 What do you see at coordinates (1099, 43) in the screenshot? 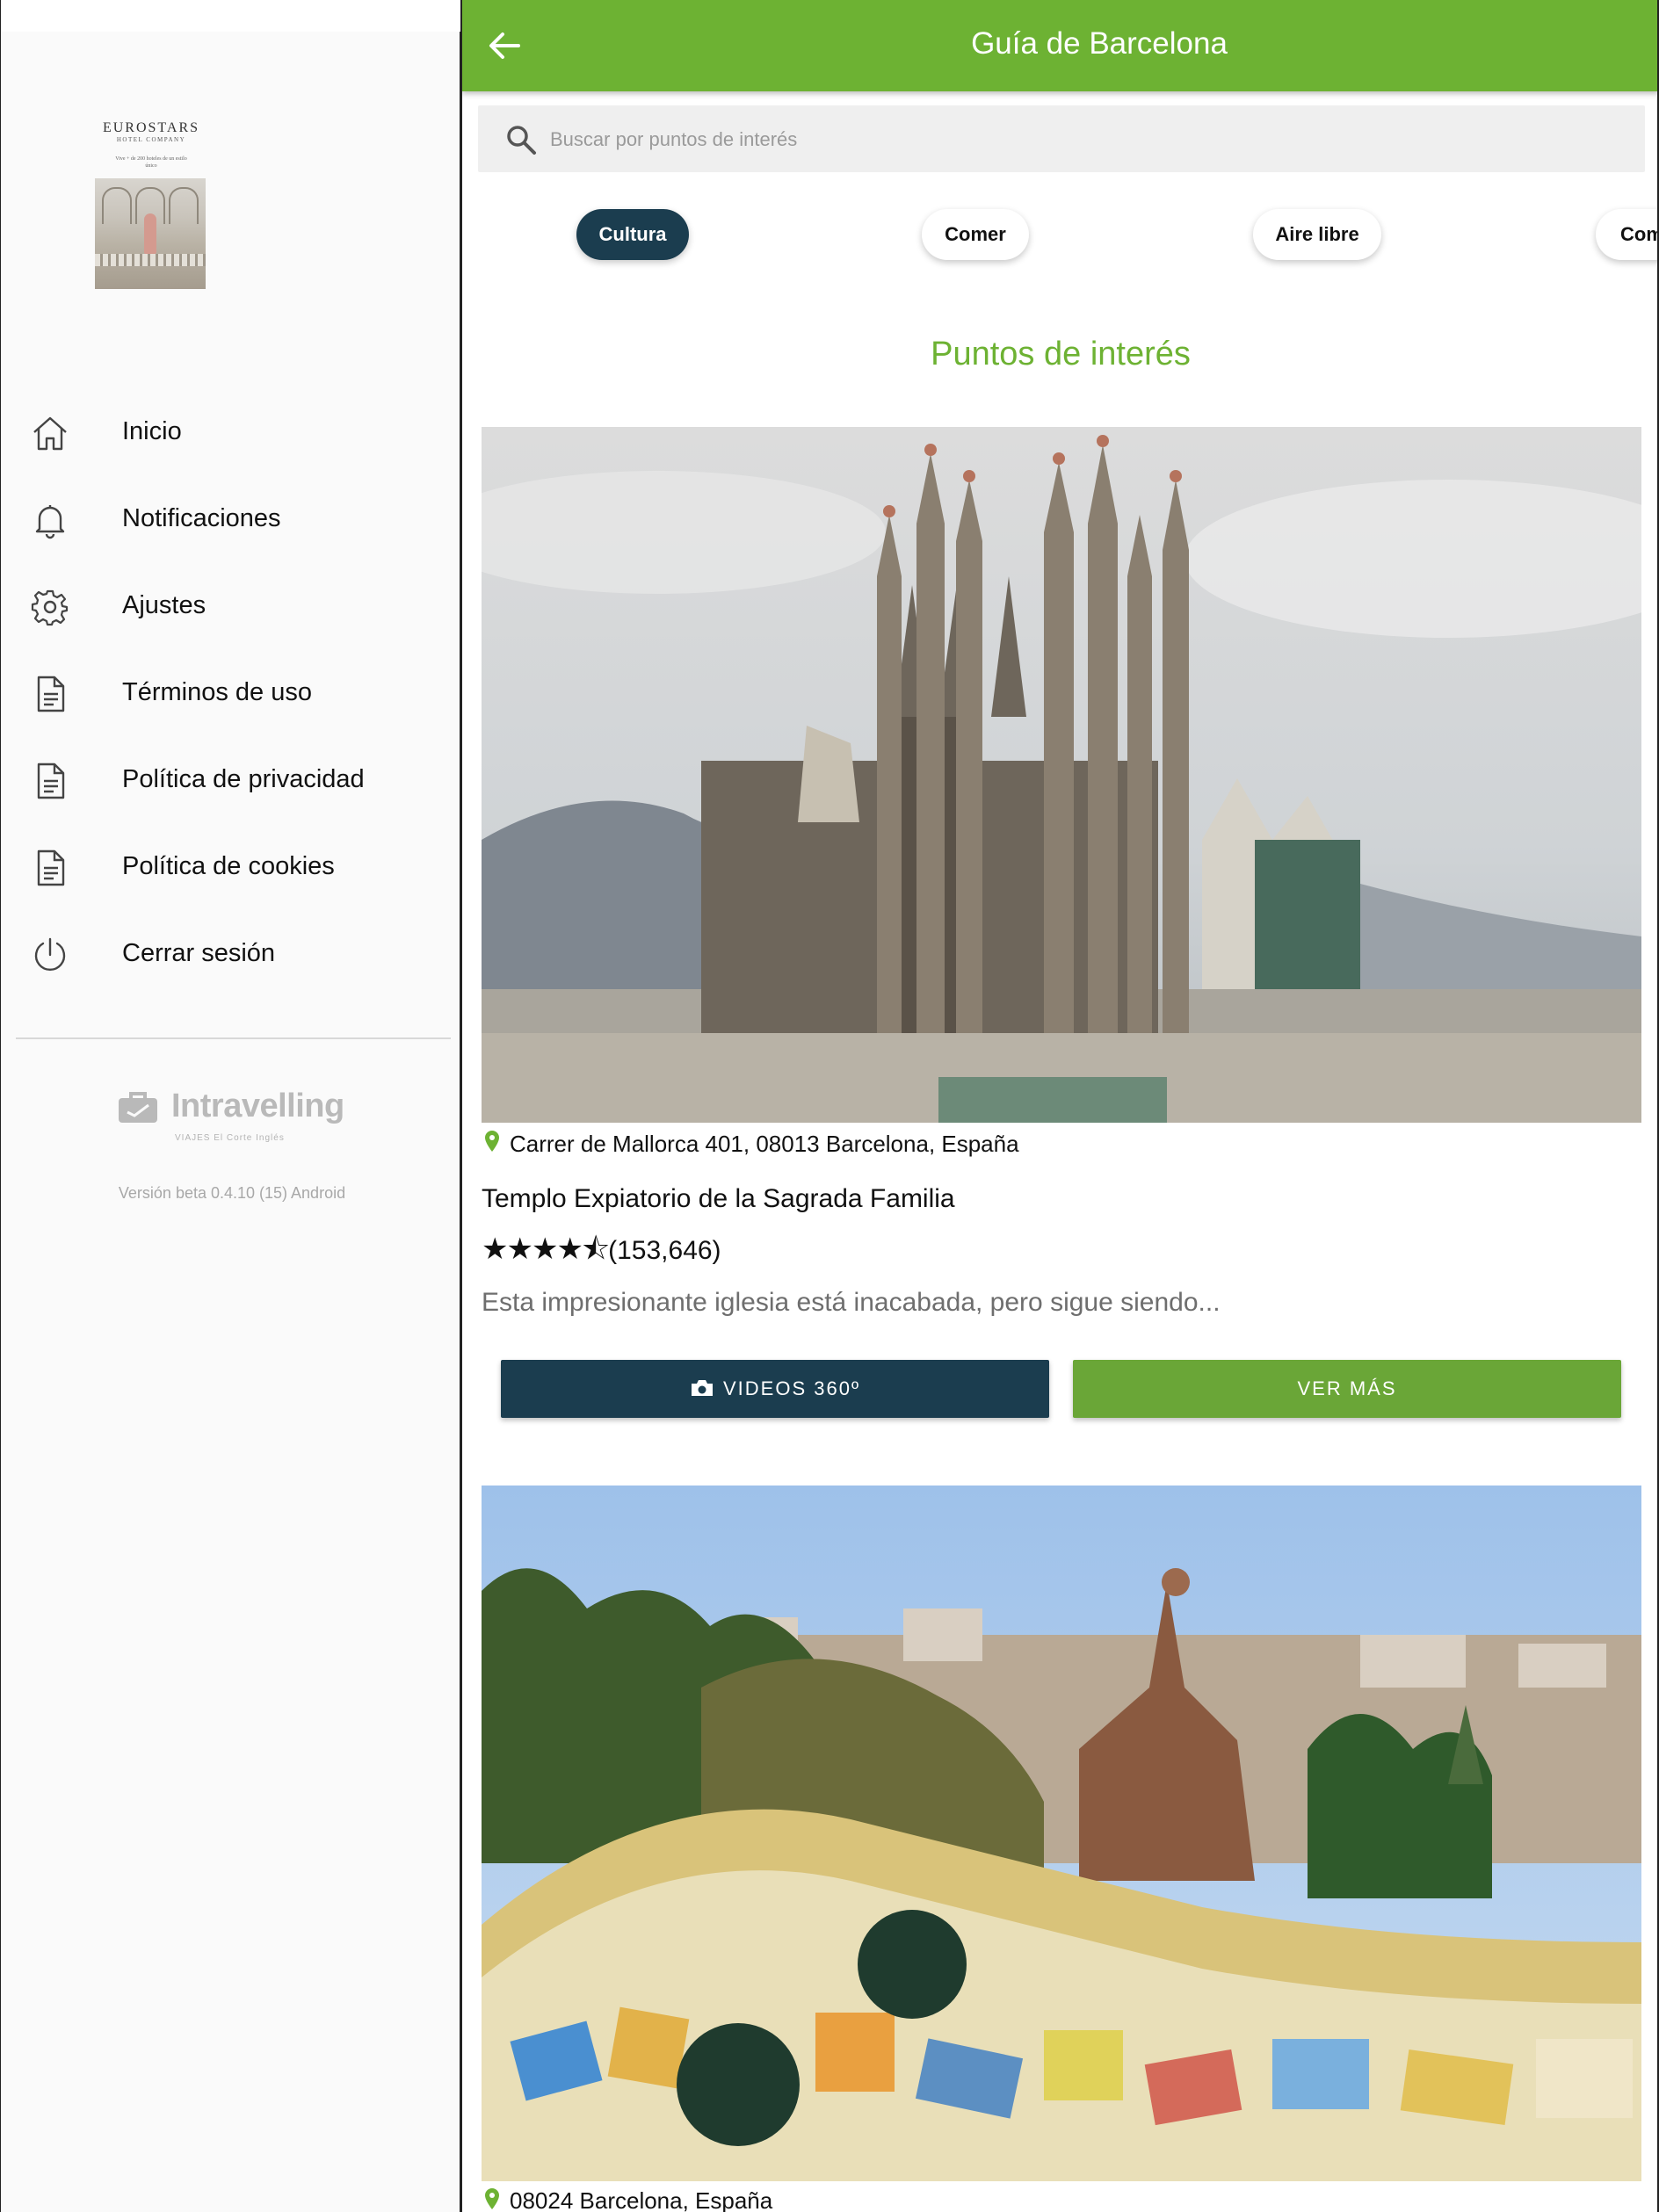
I see `page-title: Guía de Barcelona` at bounding box center [1099, 43].